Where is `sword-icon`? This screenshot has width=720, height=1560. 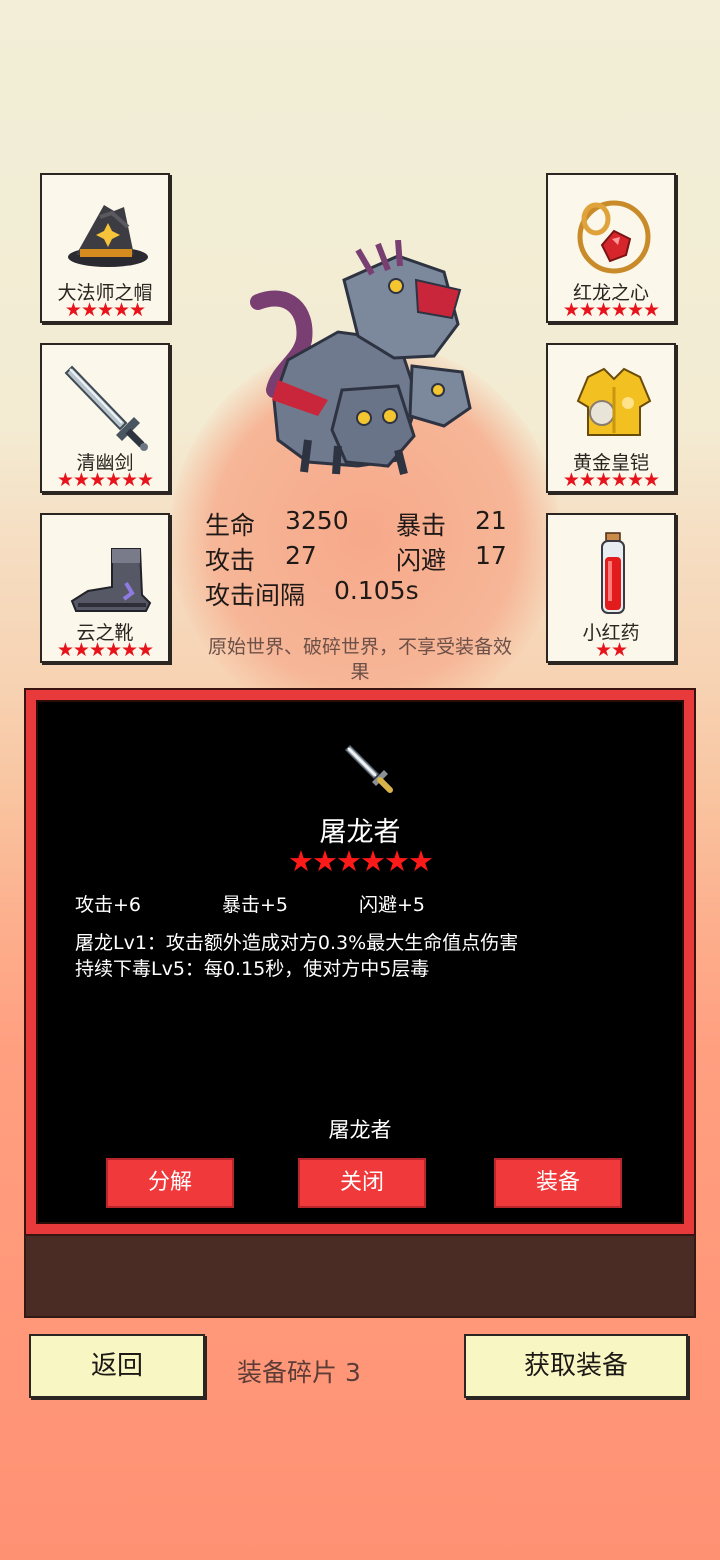 sword-icon is located at coordinates (106, 408).